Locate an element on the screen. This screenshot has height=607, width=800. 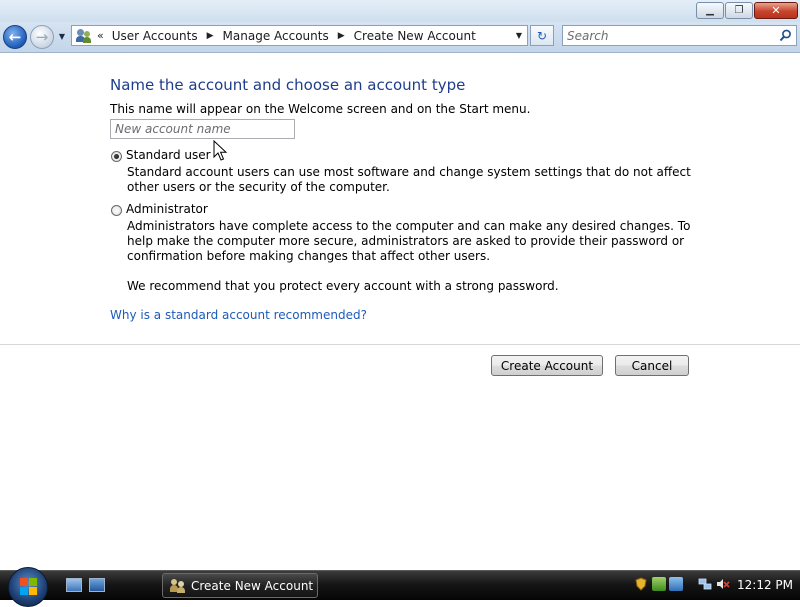
refresh-button: ↻ is located at coordinates (542, 35).